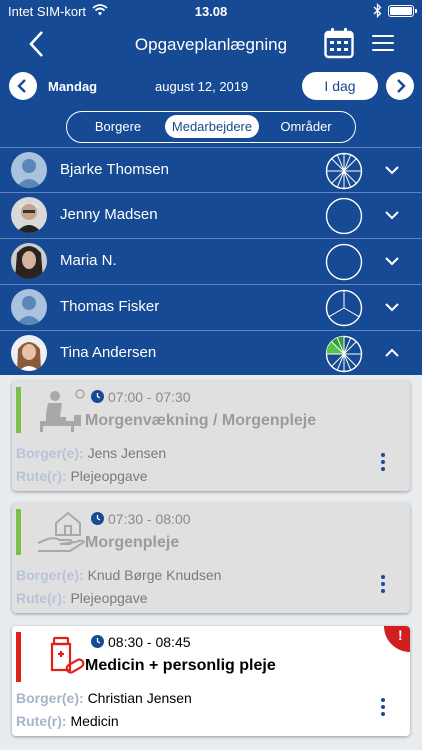 Image resolution: width=422 pixels, height=750 pixels. I want to click on date-navigation: Mandag august 12, 2019 I dag, so click(211, 86).